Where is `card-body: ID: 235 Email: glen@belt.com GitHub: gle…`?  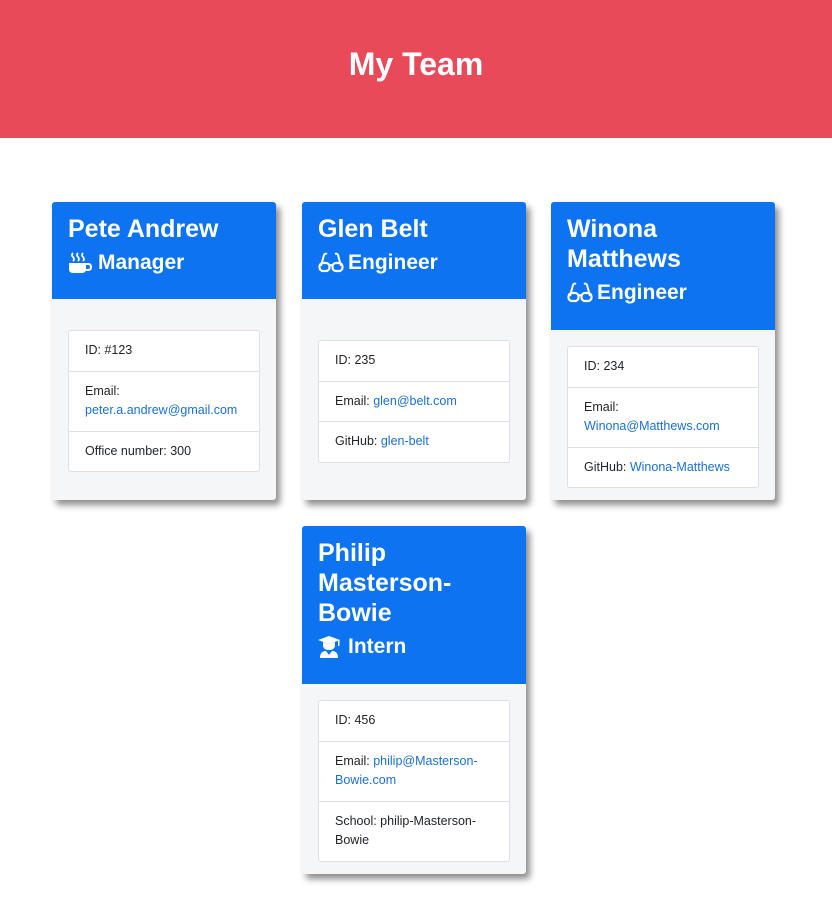 card-body: ID: 235 Email: glen@belt.com GitHub: gle… is located at coordinates (414, 381).